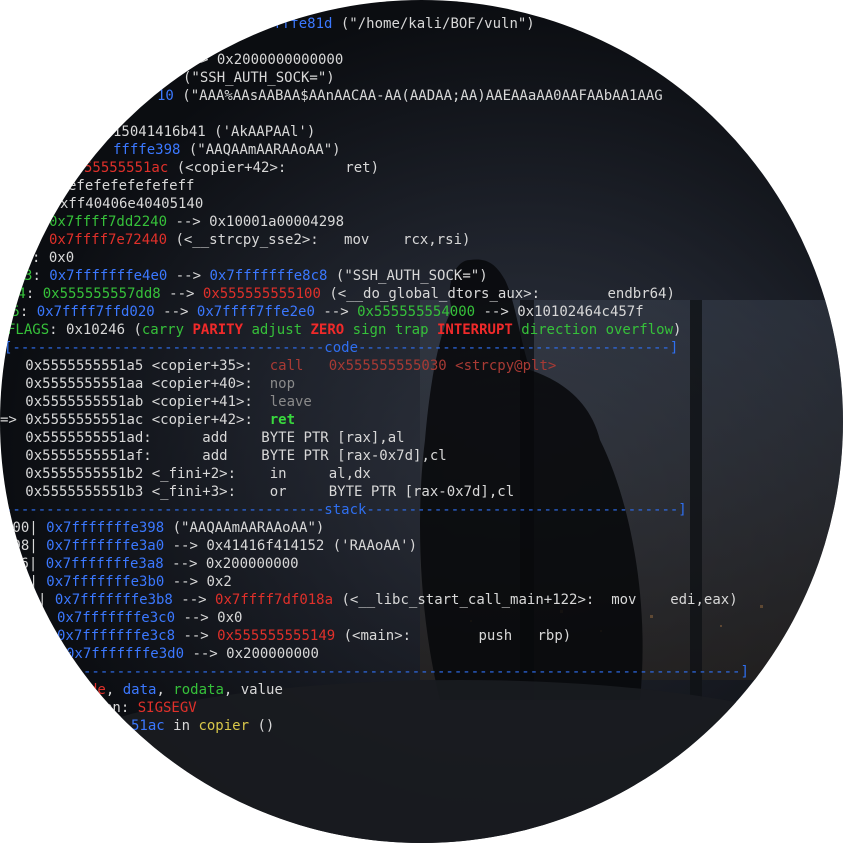  I want to click on address: 0x7fffffffe3d0, so click(125, 654).